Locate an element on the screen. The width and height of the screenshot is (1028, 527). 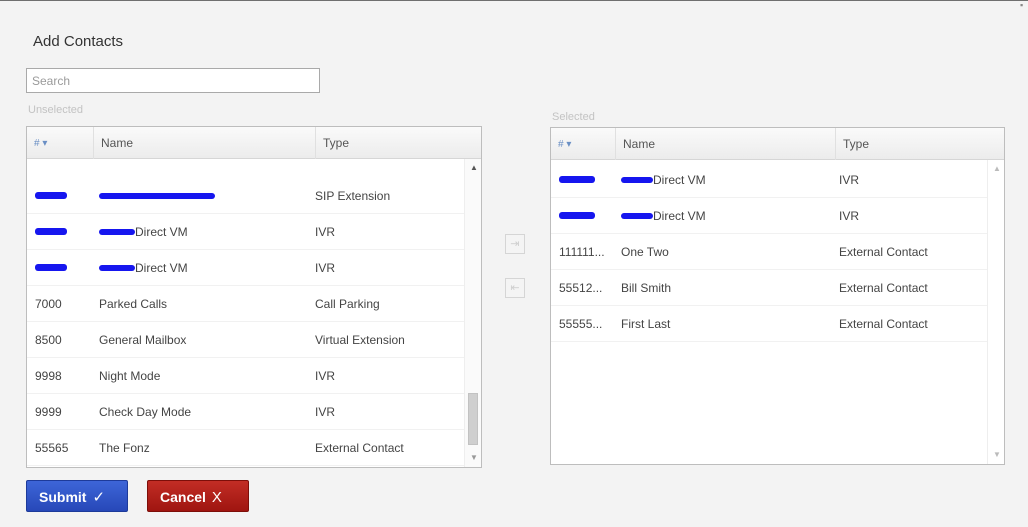
table-row: 8500 General Mailbox Virtual Extension is located at coordinates (246, 340).